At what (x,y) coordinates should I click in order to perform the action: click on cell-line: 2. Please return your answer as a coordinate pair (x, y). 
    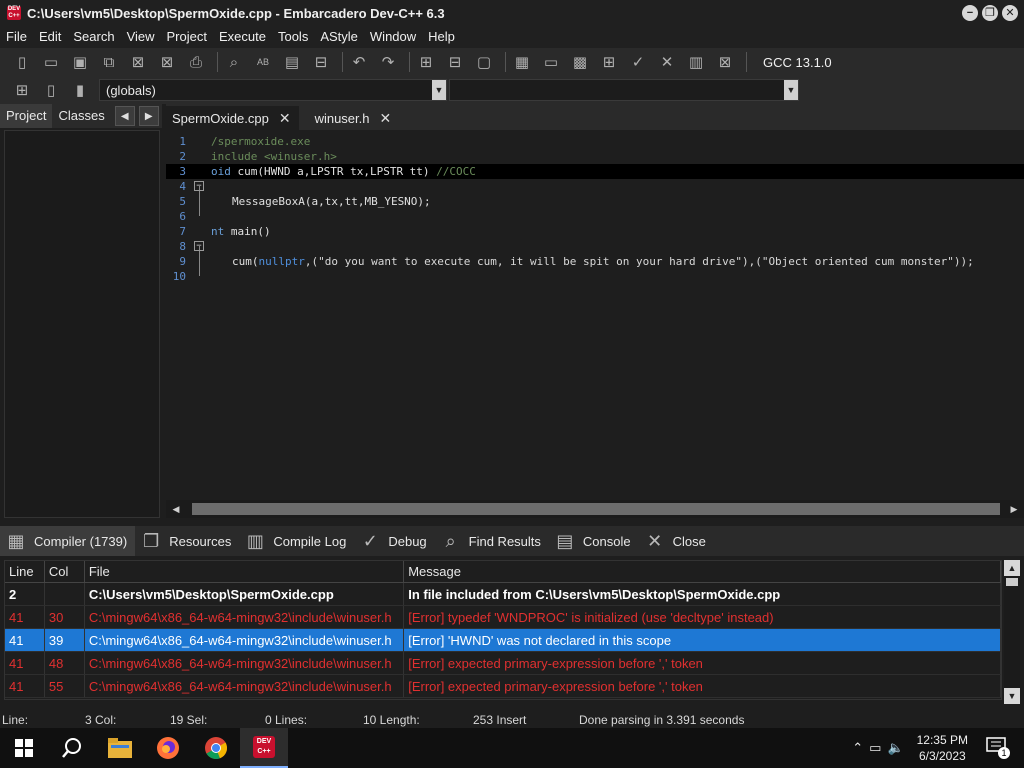
    Looking at the image, I should click on (25, 594).